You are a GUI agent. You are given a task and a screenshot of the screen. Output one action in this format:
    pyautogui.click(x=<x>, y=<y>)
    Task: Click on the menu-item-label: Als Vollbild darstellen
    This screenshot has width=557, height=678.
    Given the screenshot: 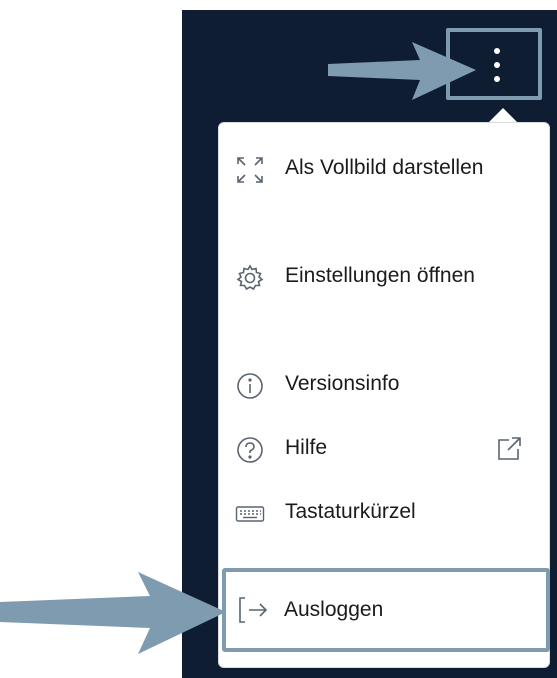 What is the action you would take?
    pyautogui.click(x=384, y=167)
    